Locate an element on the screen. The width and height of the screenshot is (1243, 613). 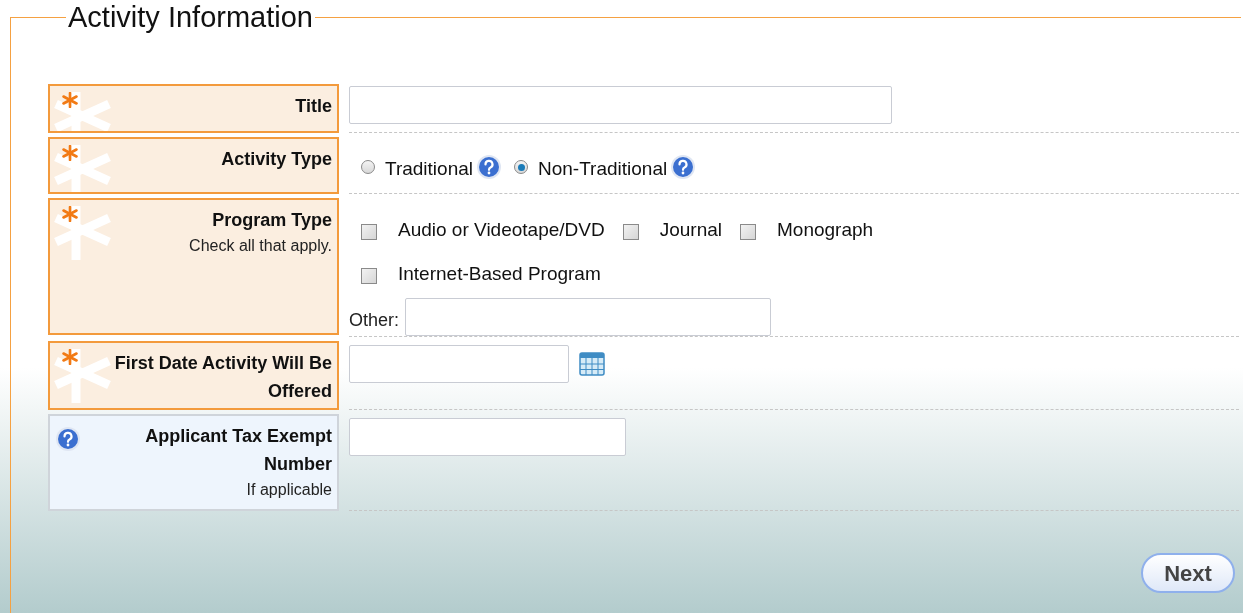
field-label: Activity Type is located at coordinates (276, 159).